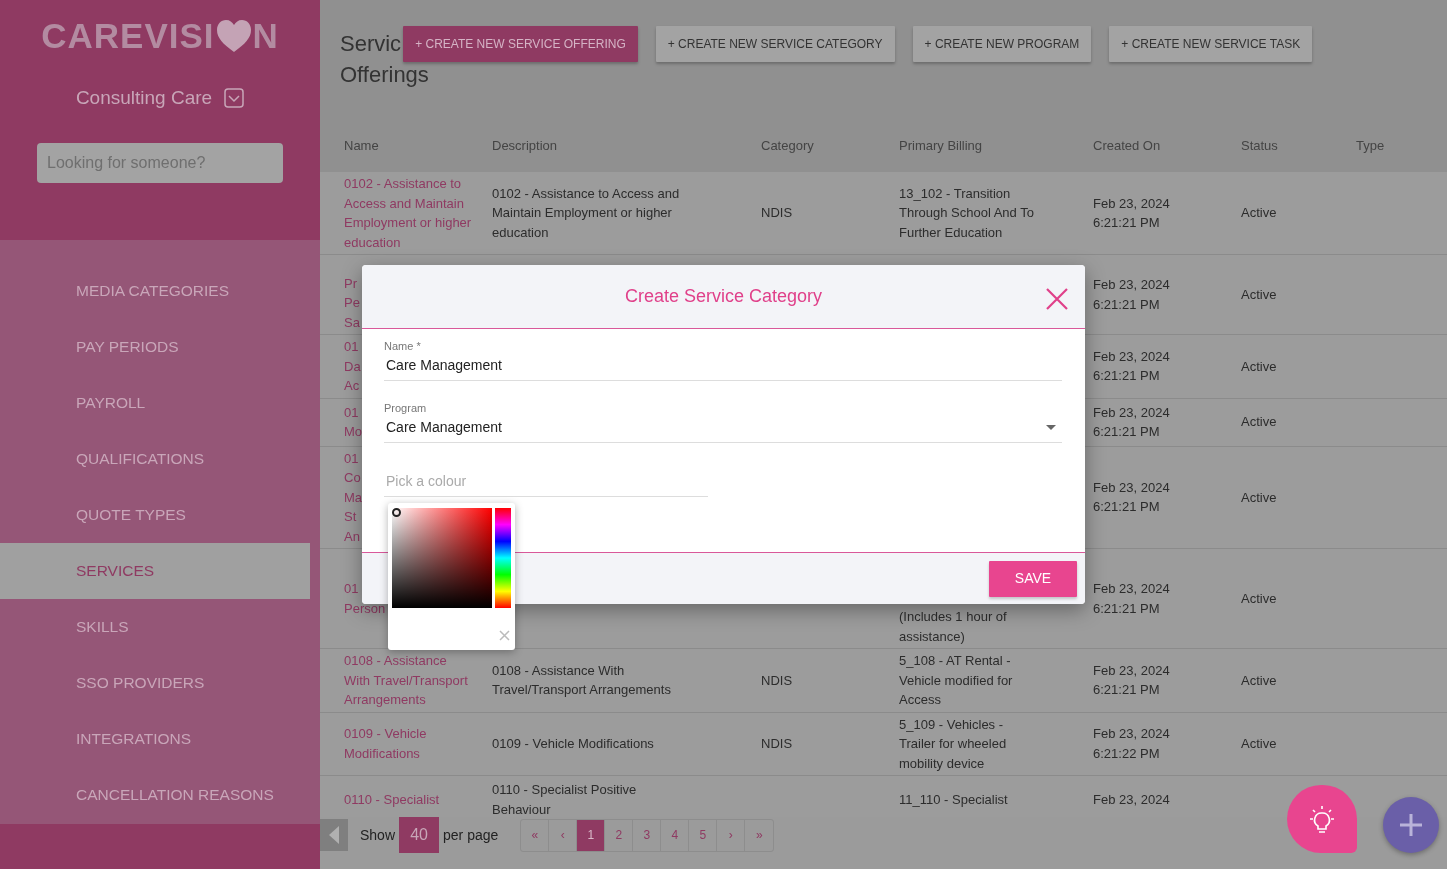 This screenshot has width=1447, height=869. What do you see at coordinates (953, 744) in the screenshot?
I see `table-cell-text: 5_109 - Vehicles - Trailer for wheeled mobility device` at bounding box center [953, 744].